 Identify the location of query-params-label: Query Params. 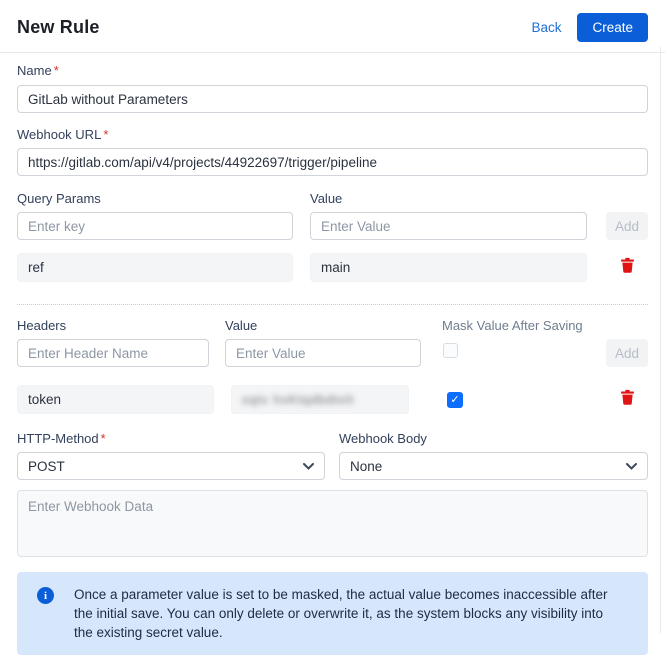
(59, 198).